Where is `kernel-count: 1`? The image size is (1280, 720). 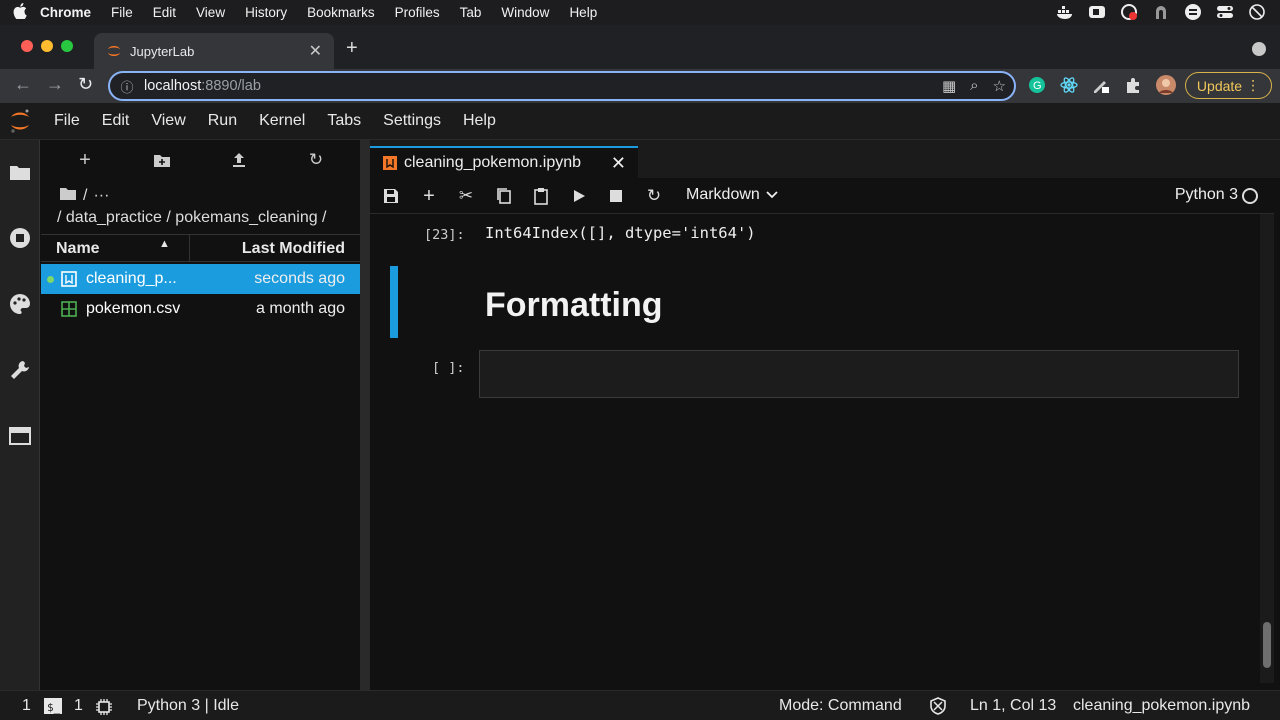 kernel-count: 1 is located at coordinates (78, 706).